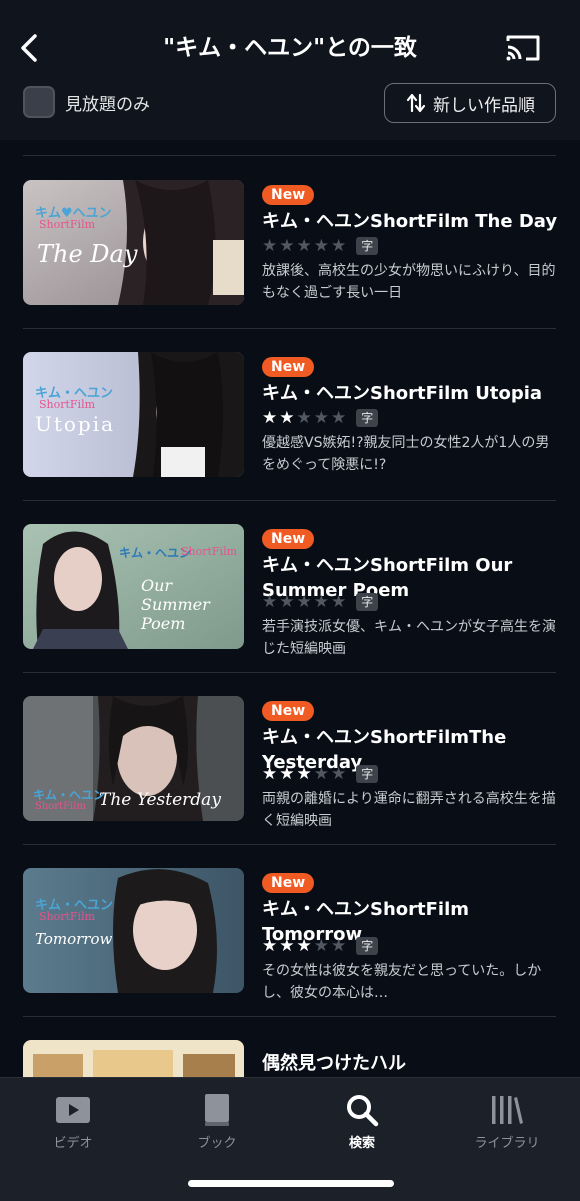 The width and height of the screenshot is (580, 1201). What do you see at coordinates (75, 424) in the screenshot?
I see `thumb-caption: Utopia` at bounding box center [75, 424].